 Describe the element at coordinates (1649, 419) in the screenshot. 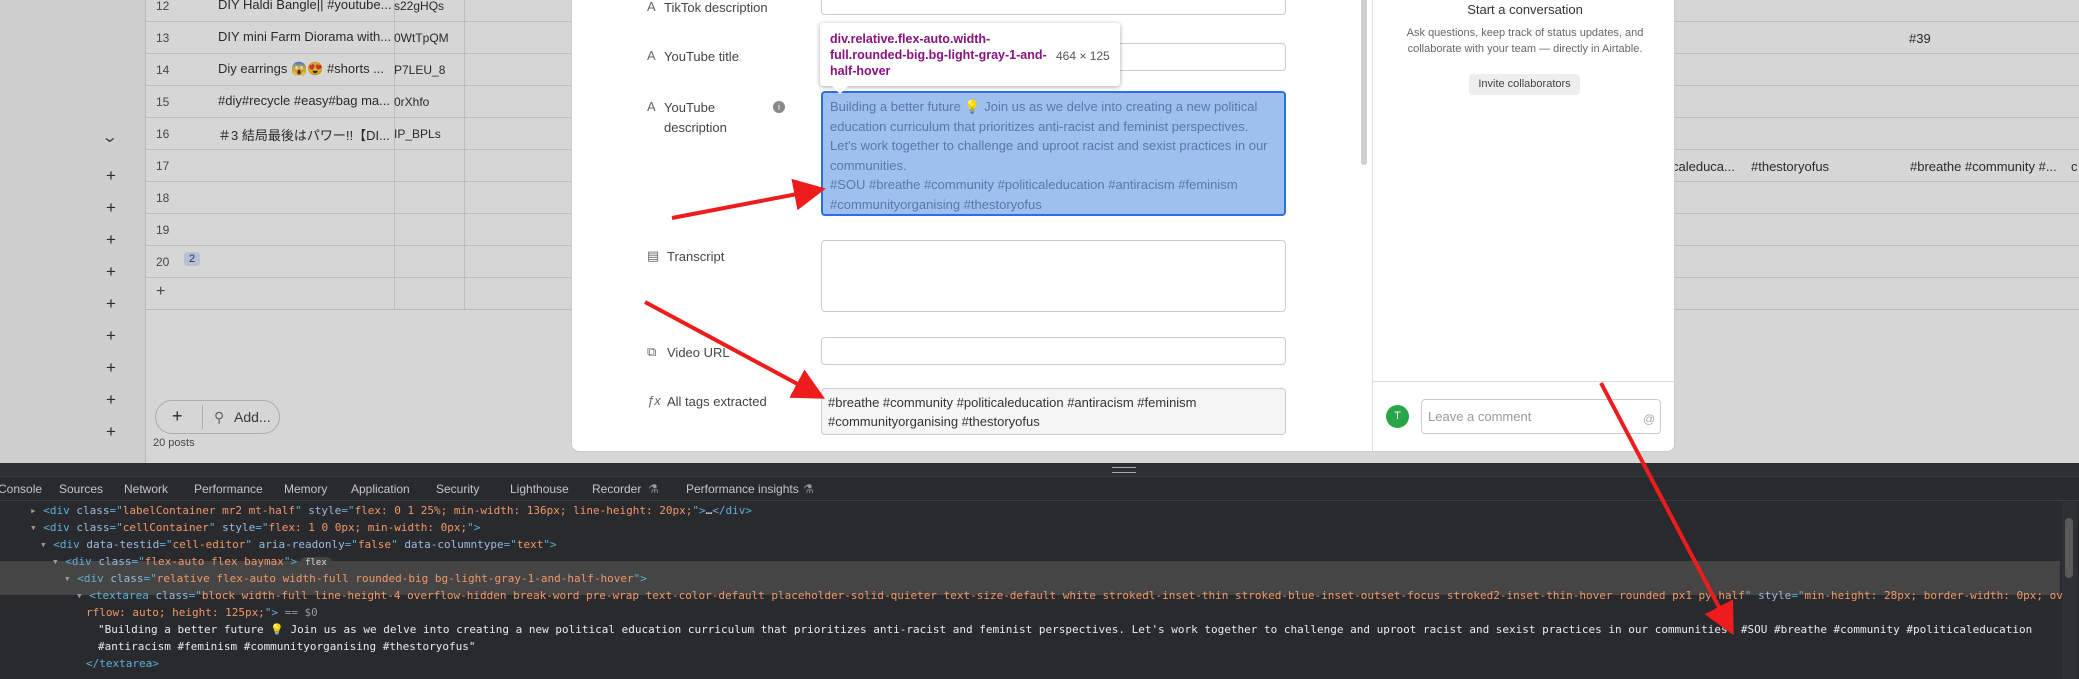

I see `mention-icon: @` at that location.